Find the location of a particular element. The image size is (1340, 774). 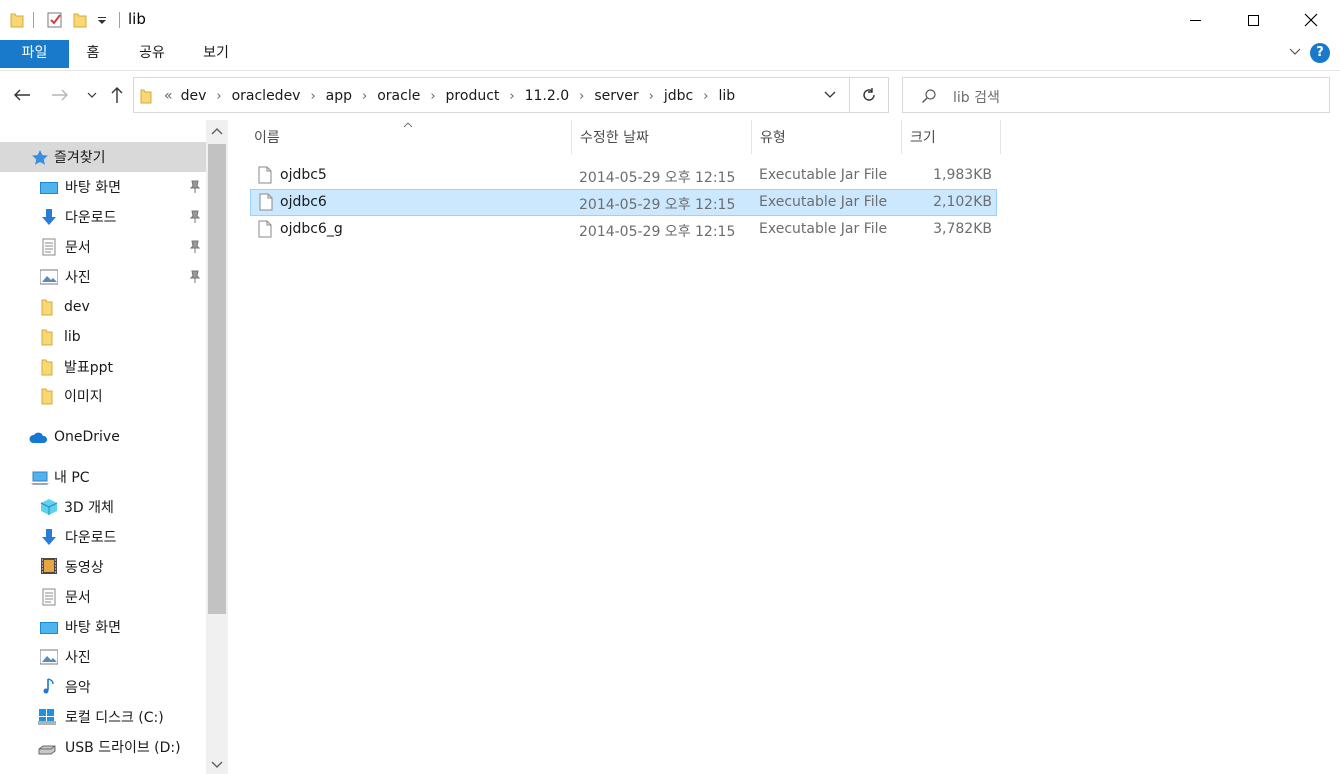

column-header-type: 유형 is located at coordinates (827, 137).